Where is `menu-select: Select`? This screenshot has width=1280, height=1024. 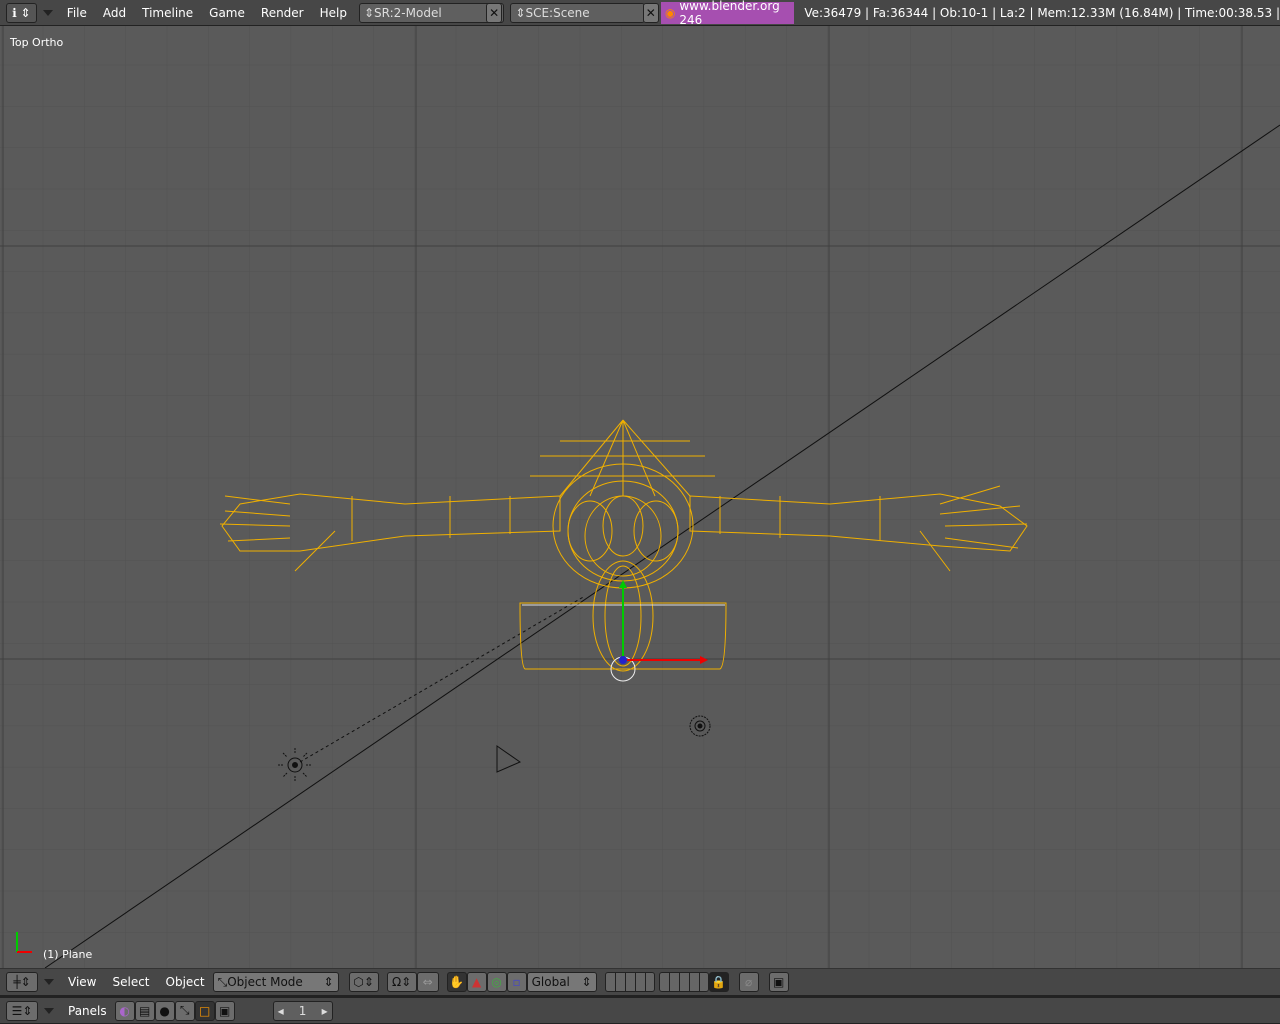
menu-select: Select is located at coordinates (130, 982).